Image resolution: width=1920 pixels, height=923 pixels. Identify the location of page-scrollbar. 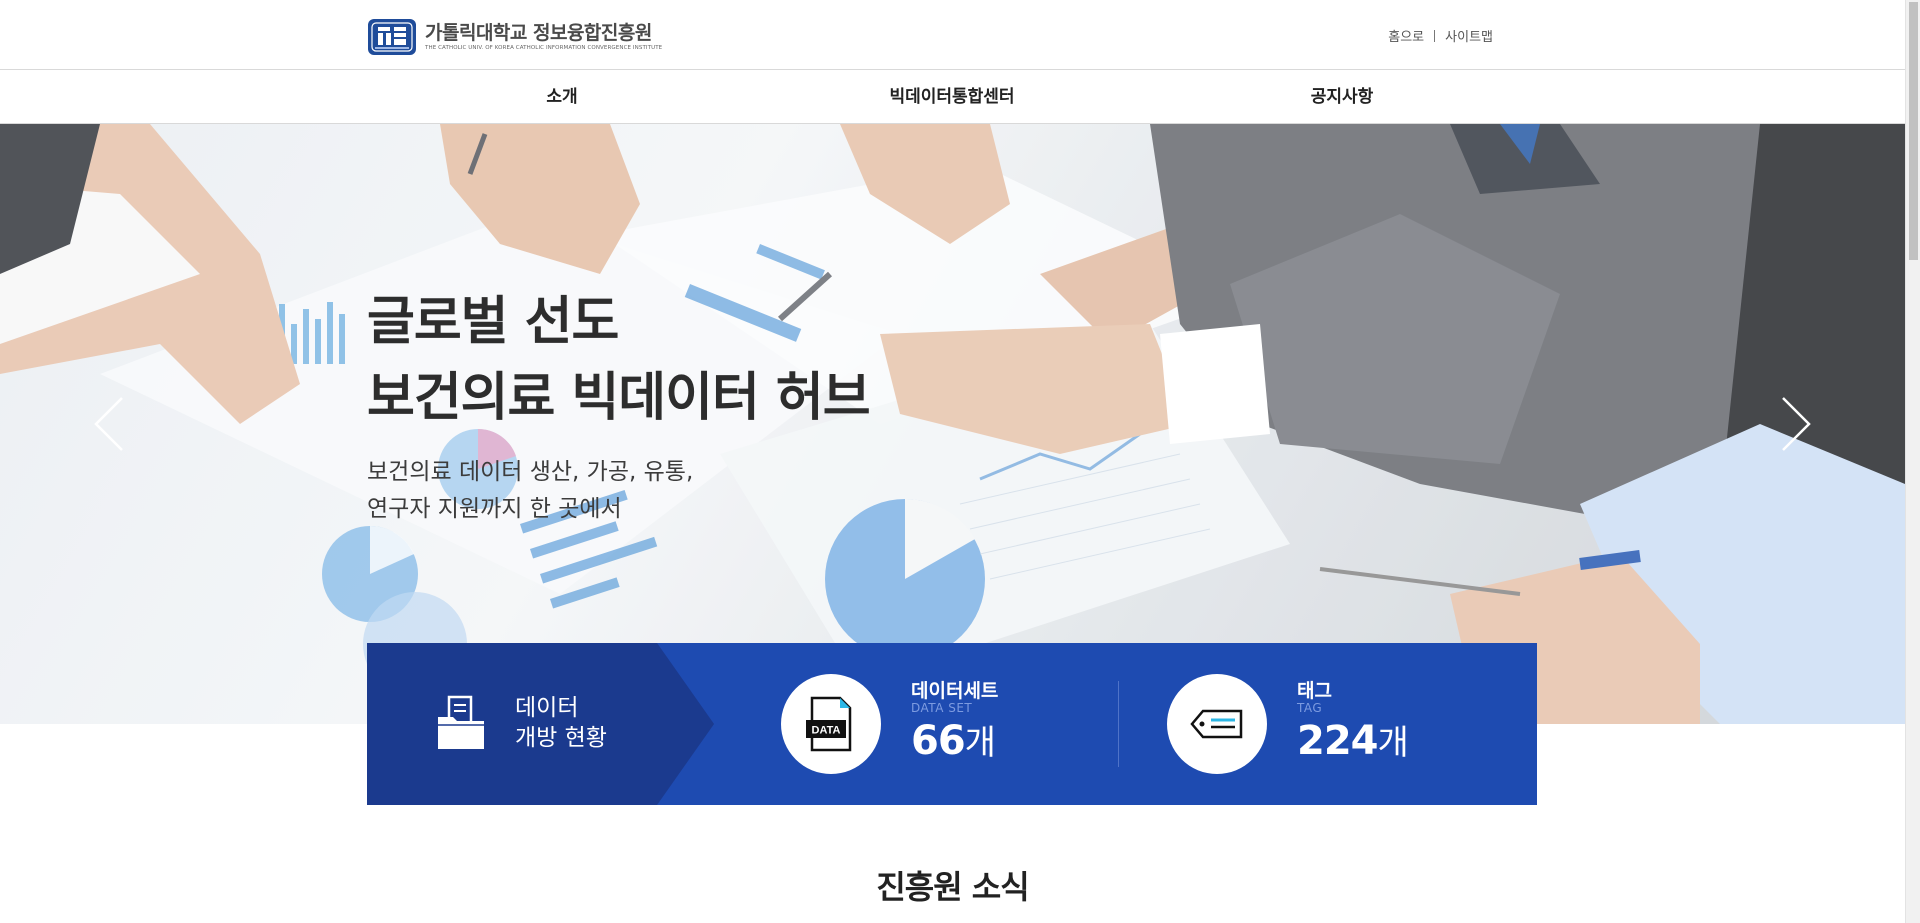
(1912, 461).